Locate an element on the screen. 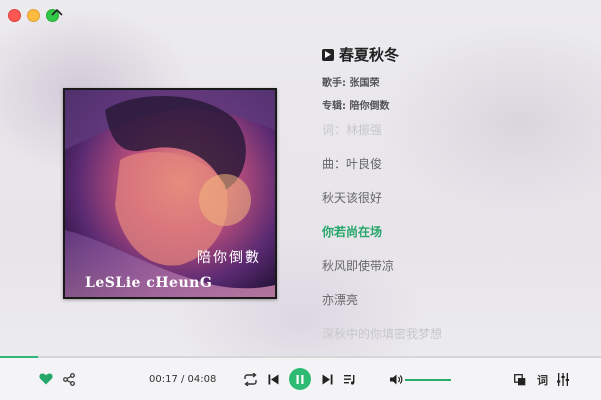 Image resolution: width=601 pixels, height=400 pixels. lyric-line: 深秋中的你填密我梦想 is located at coordinates (382, 334).